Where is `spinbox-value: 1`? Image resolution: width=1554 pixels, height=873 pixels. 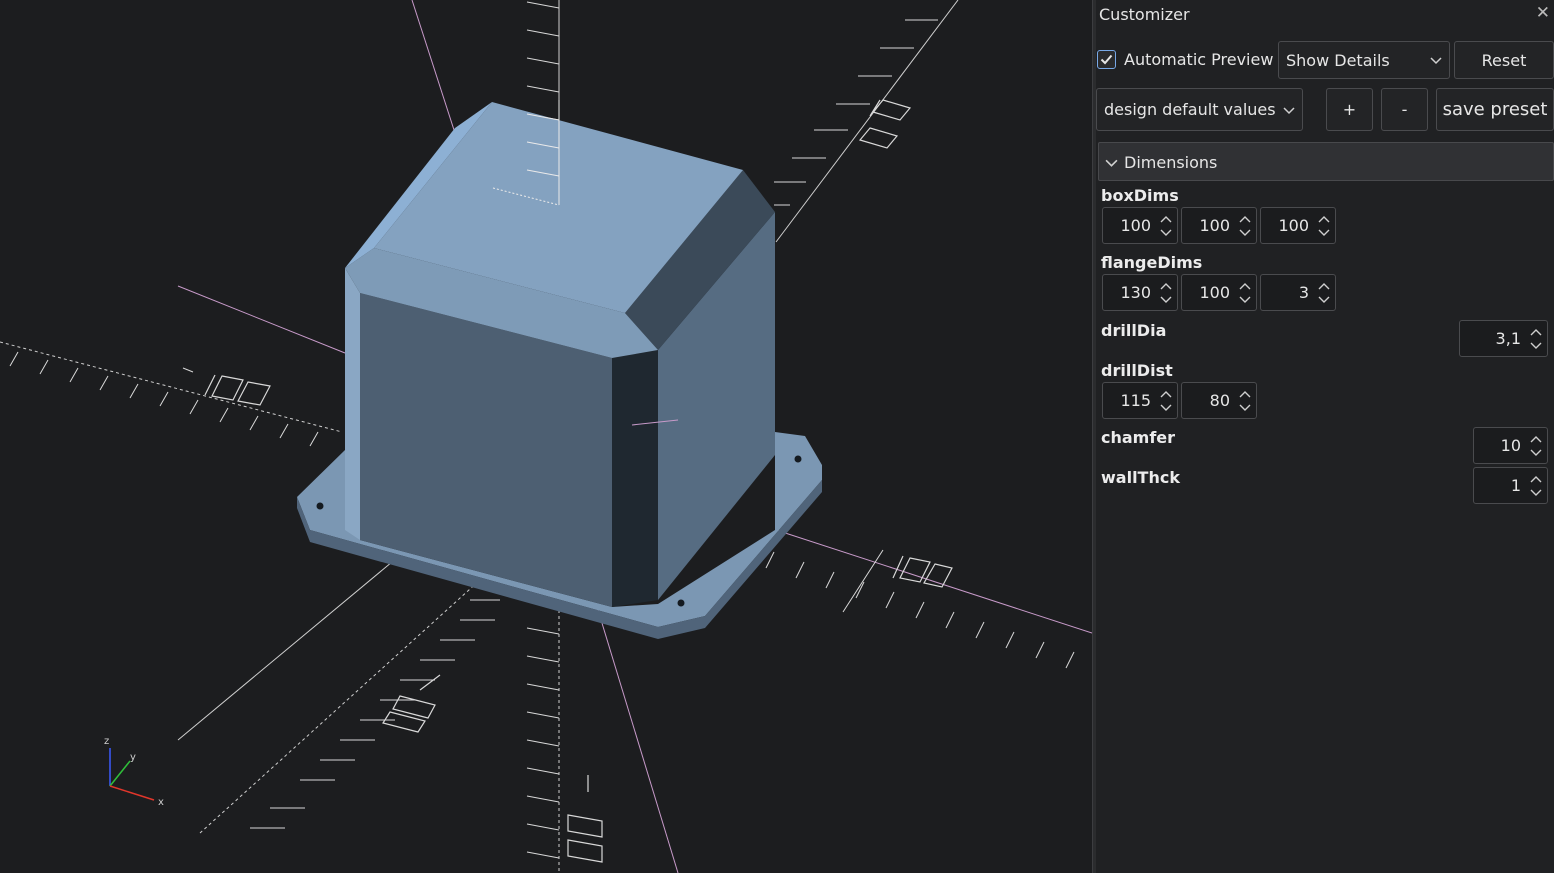 spinbox-value: 1 is located at coordinates (1515, 485).